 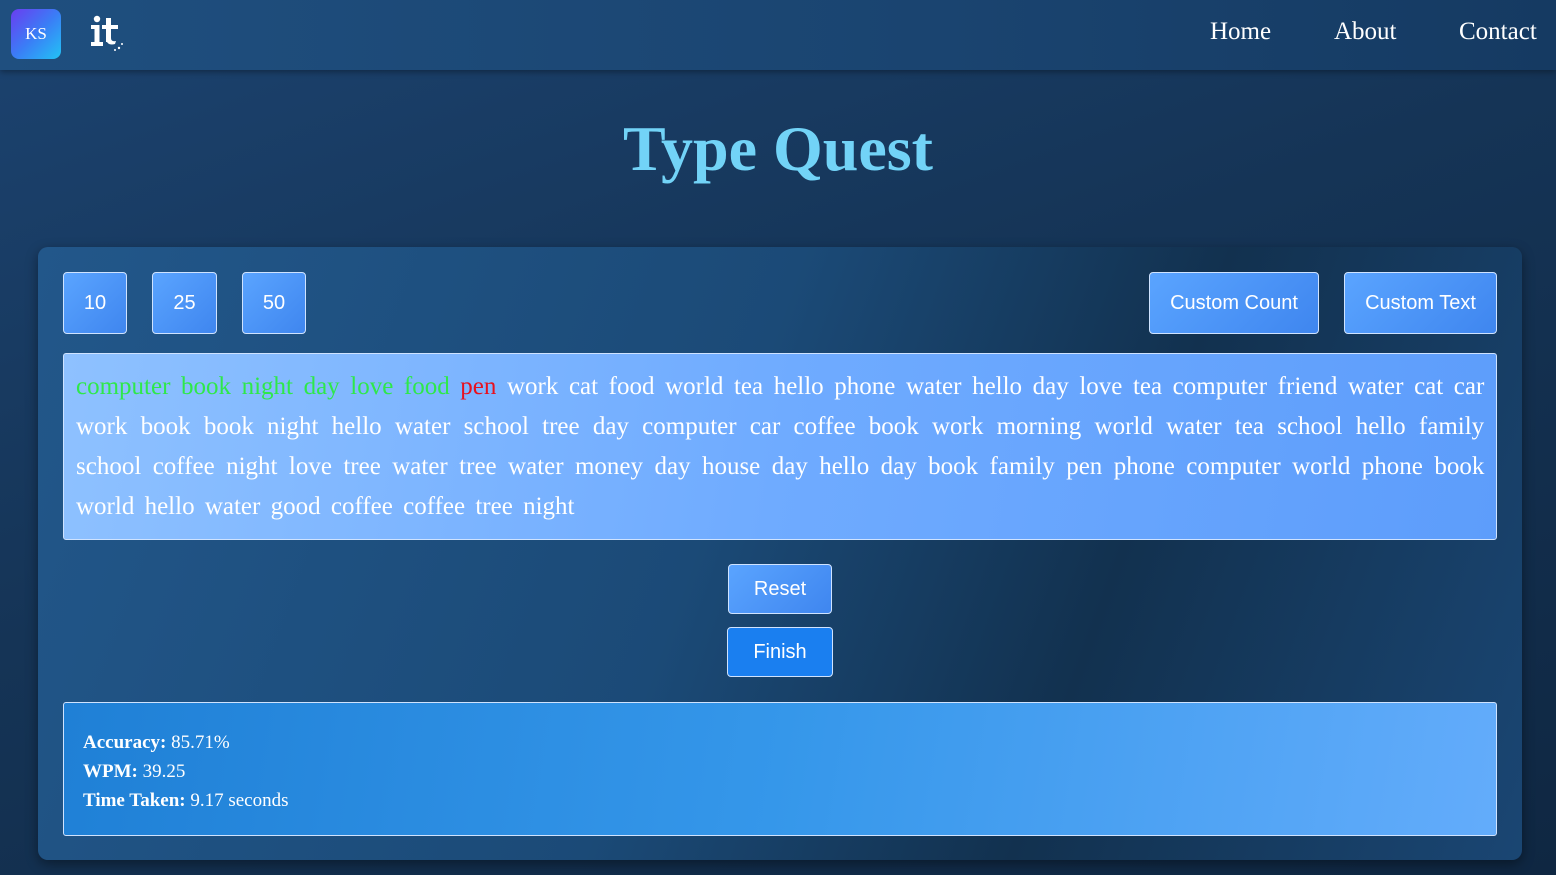 What do you see at coordinates (134, 800) in the screenshot?
I see `time-label: Time Taken:` at bounding box center [134, 800].